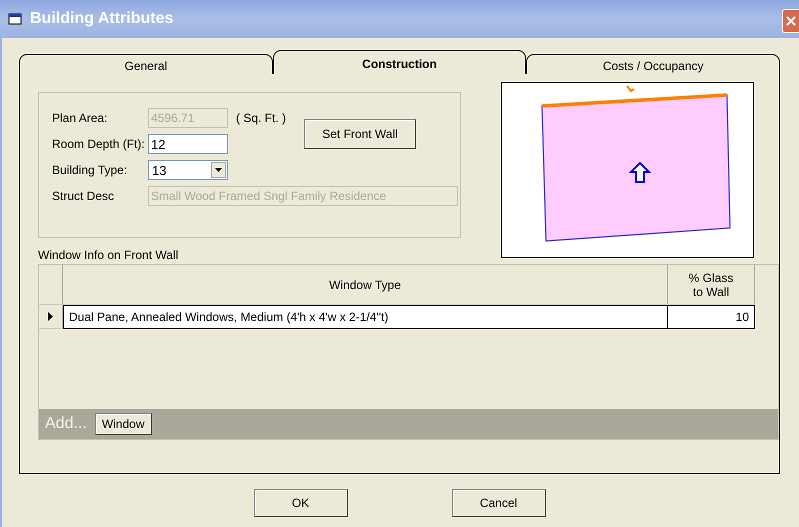 Image resolution: width=799 pixels, height=527 pixels. Describe the element at coordinates (188, 144) in the screenshot. I see `room-depth-field: 12` at that location.